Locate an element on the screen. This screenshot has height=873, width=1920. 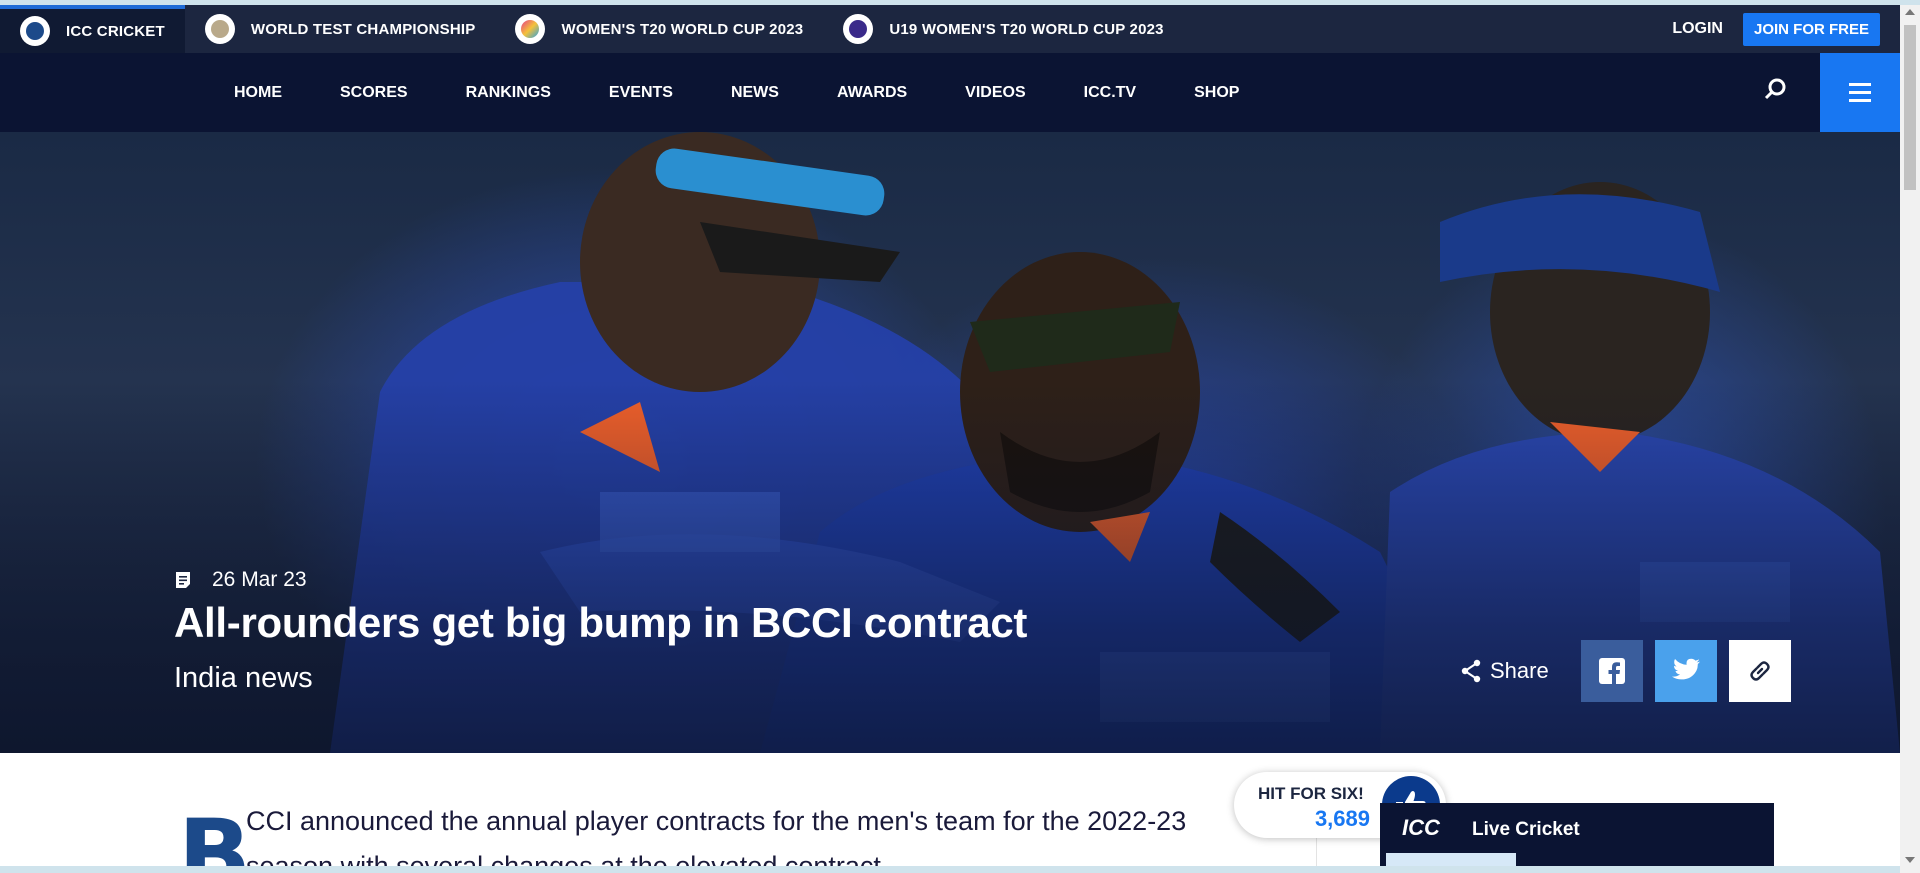
scrollbar-thumb is located at coordinates (1910, 107).